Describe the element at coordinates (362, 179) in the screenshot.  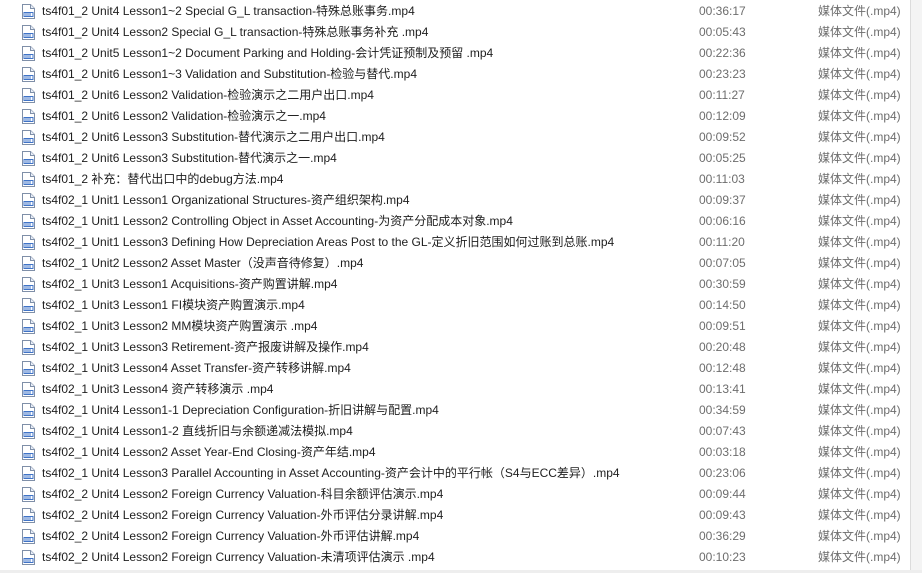
I see `file-name: ts4f01_2 补充：替代出口中的debug方法.mp4` at that location.